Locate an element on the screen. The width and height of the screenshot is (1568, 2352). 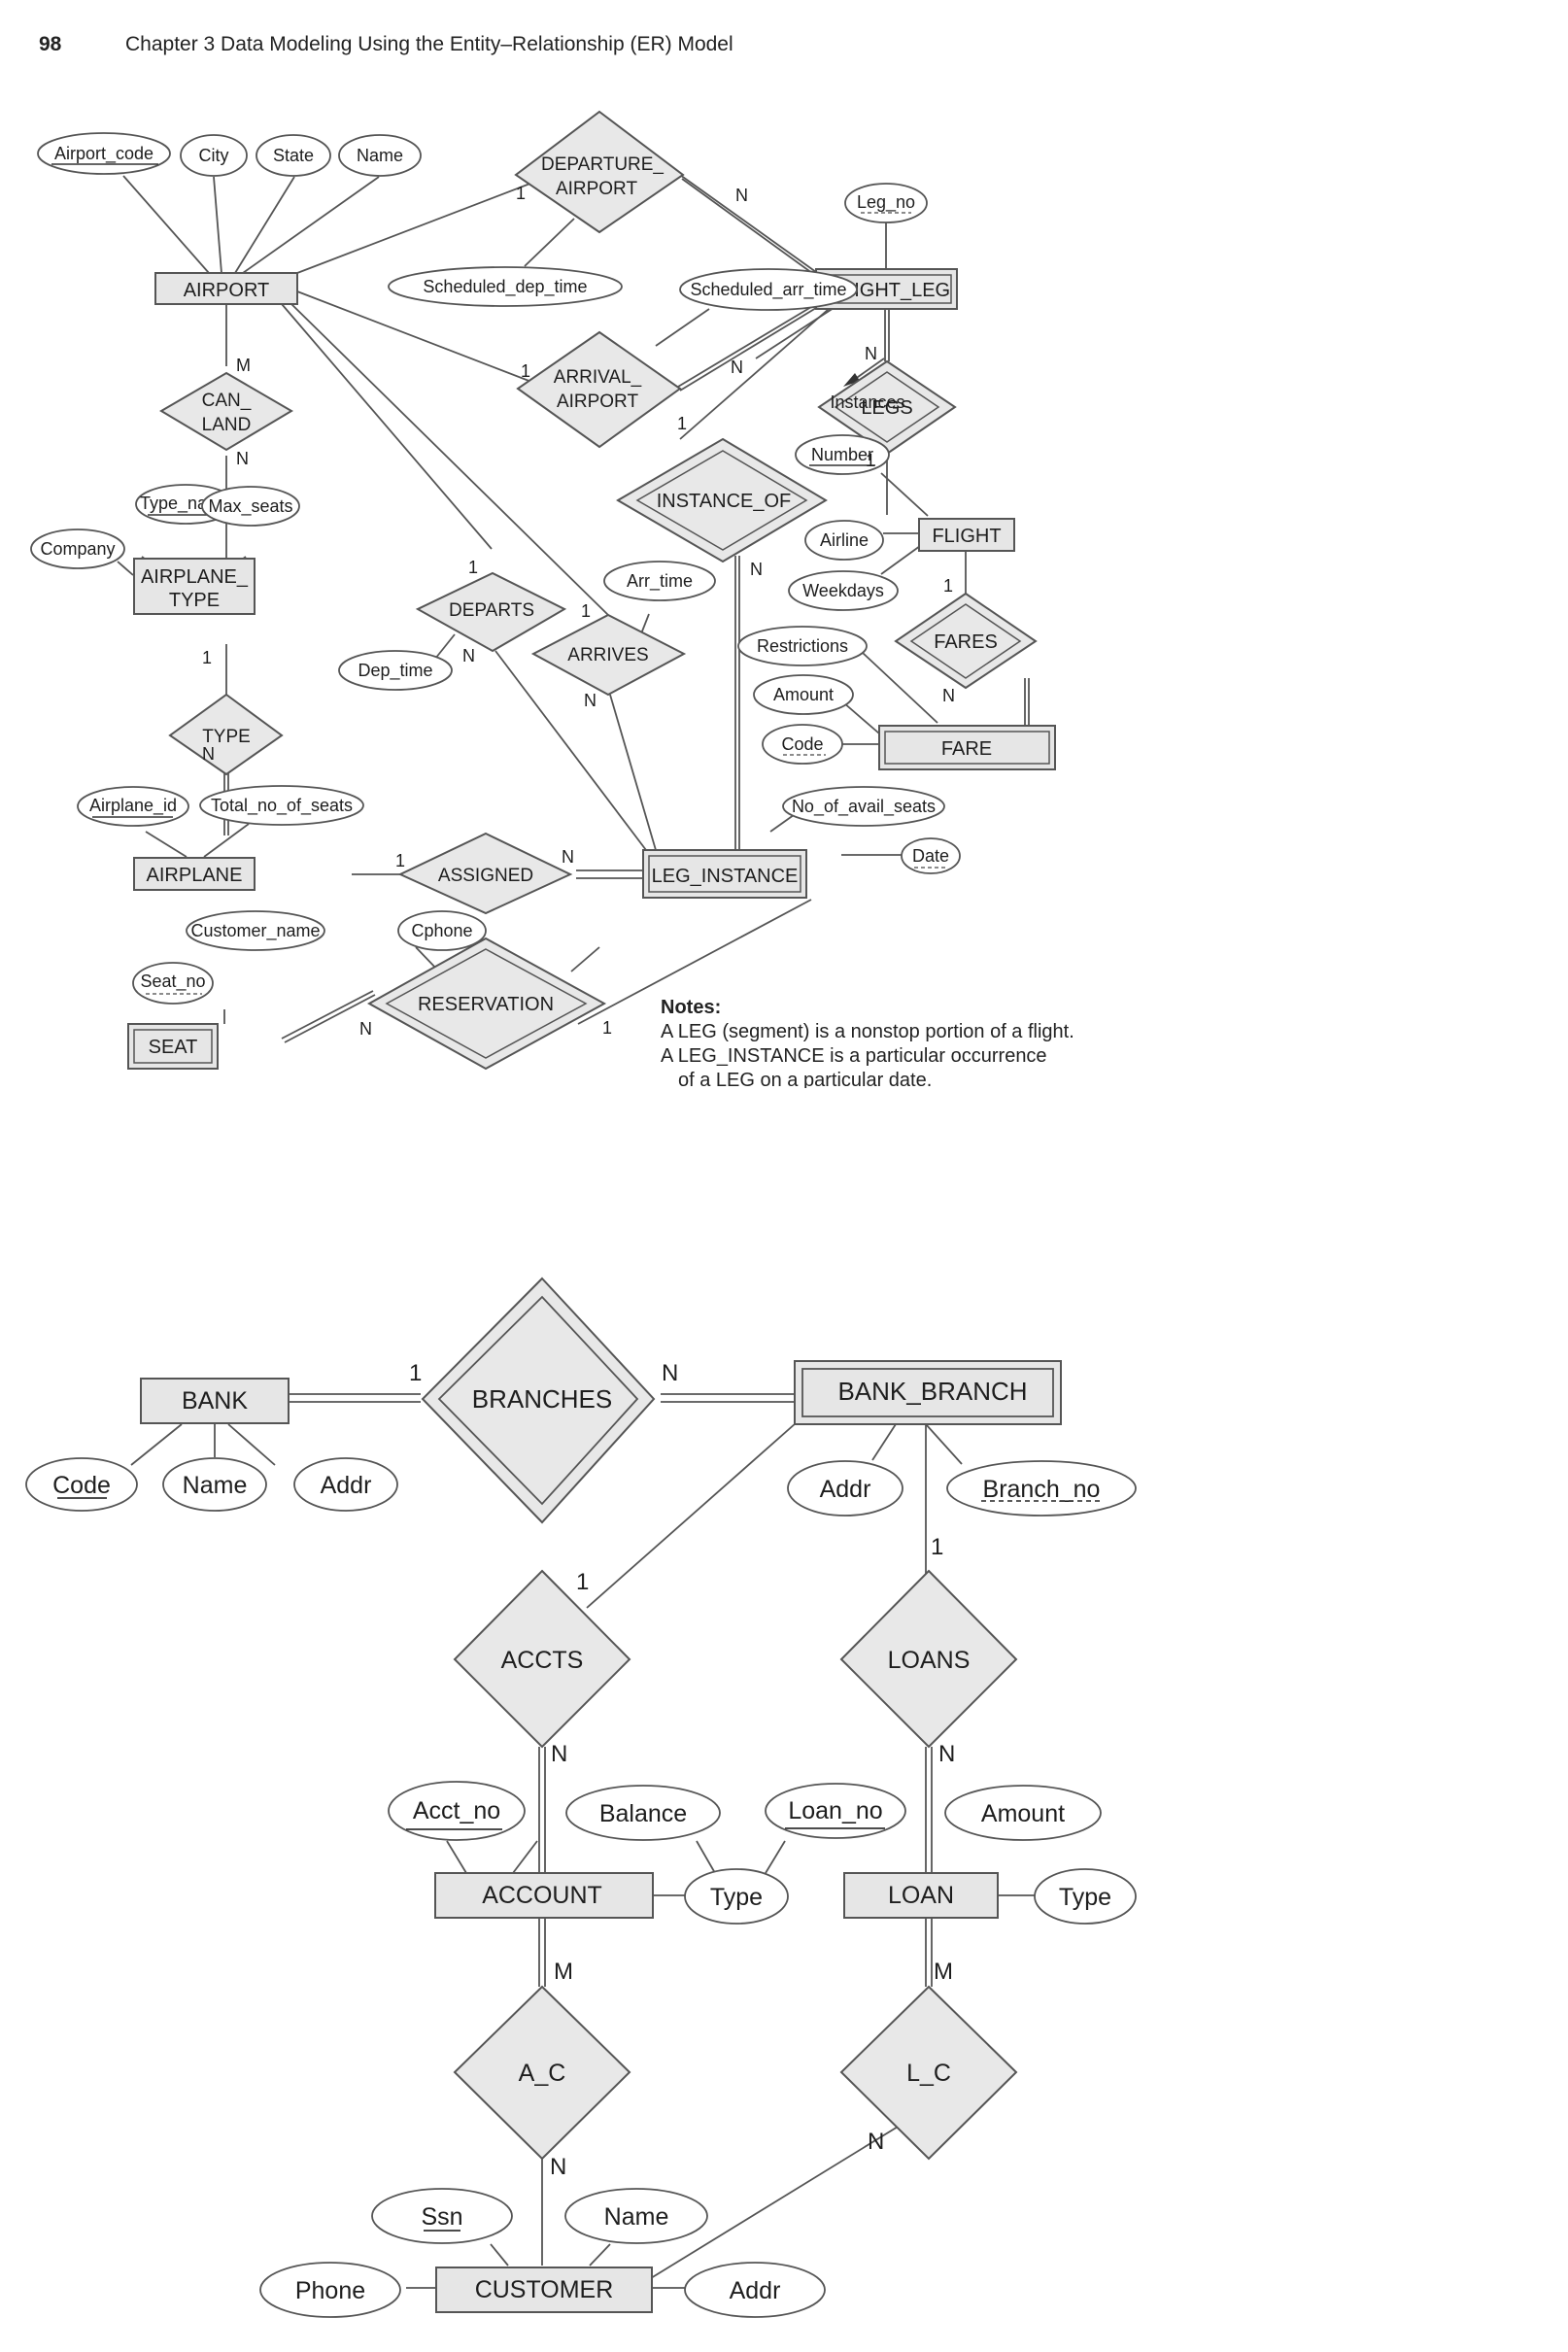
svg-text: Customer_name is located at coordinates (255, 931).